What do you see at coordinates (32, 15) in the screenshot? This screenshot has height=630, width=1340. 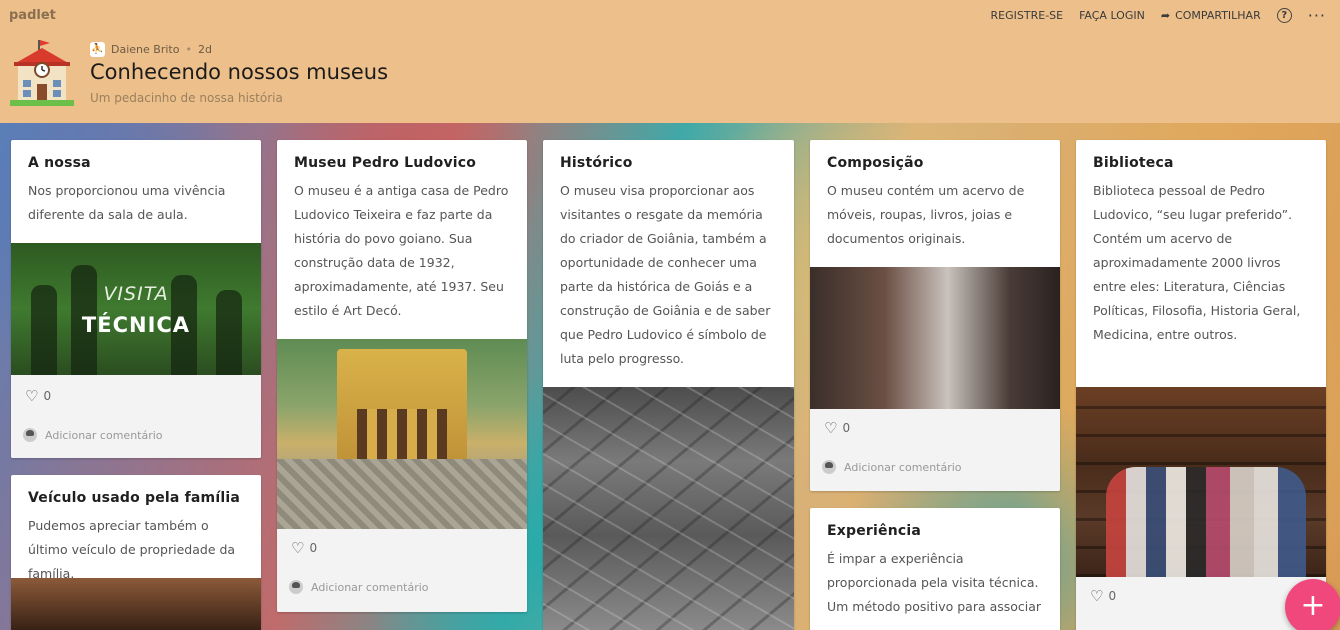 I see `padlet-logo: padlet` at bounding box center [32, 15].